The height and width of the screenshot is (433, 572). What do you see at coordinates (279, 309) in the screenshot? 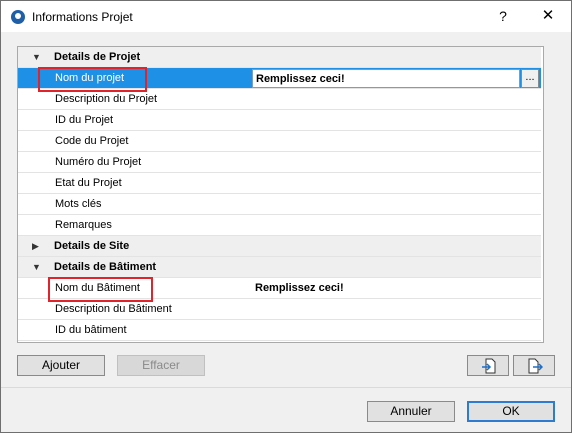
I see `property-row: Description du Bâtiment` at bounding box center [279, 309].